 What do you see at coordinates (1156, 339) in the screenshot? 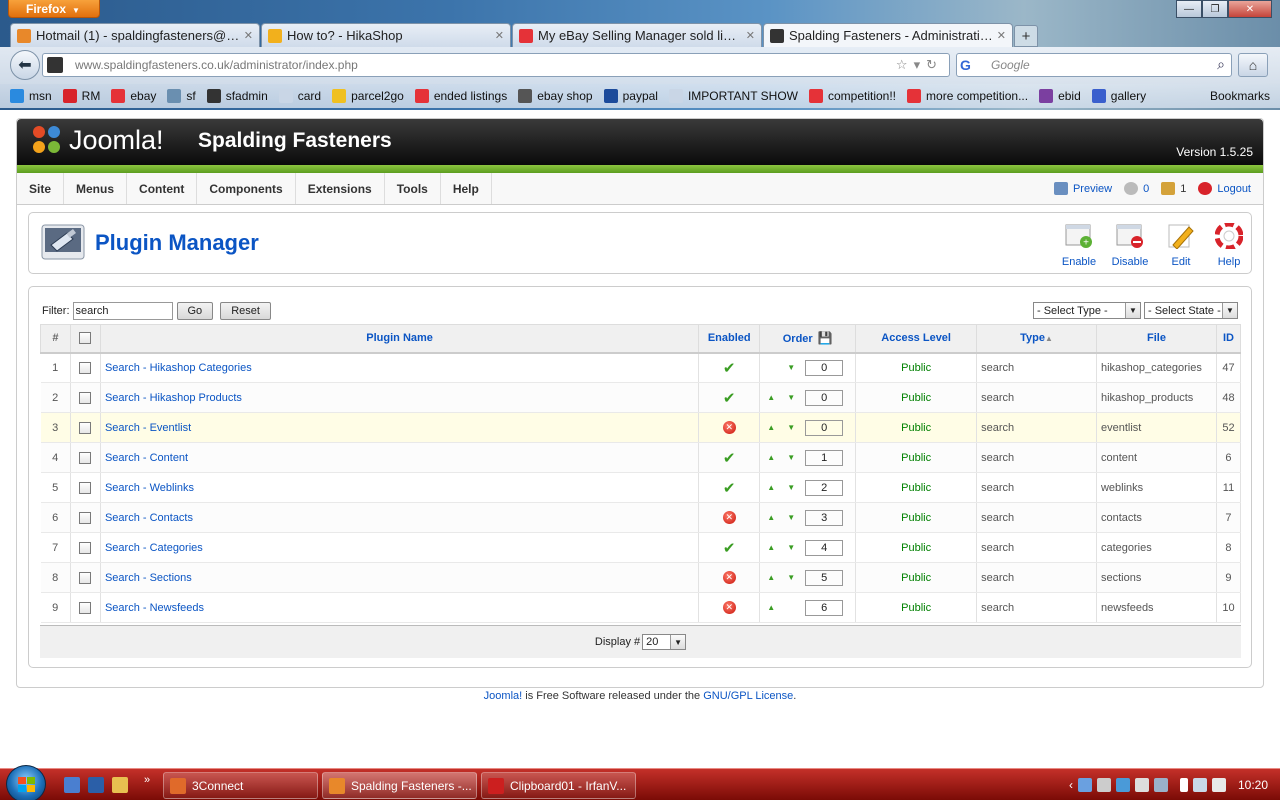
I see `header-file: File` at bounding box center [1156, 339].